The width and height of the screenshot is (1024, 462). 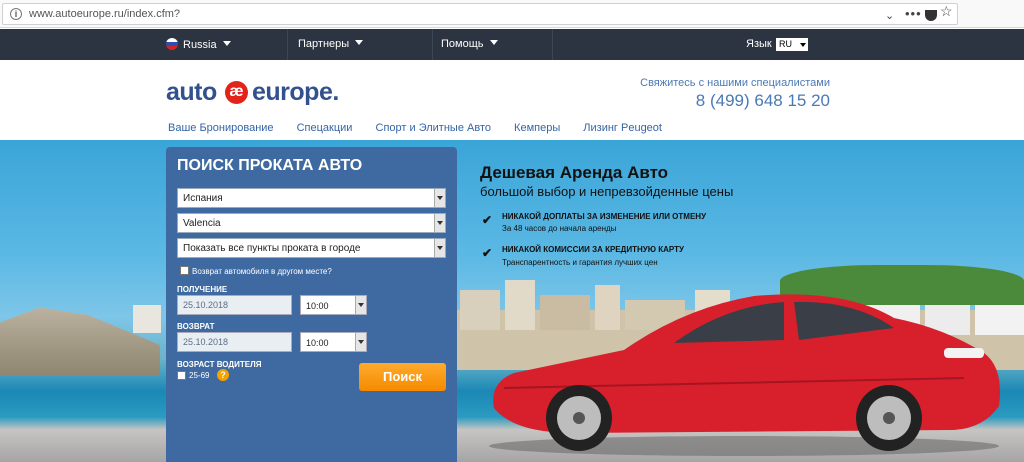 What do you see at coordinates (147, 319) in the screenshot?
I see `building-image` at bounding box center [147, 319].